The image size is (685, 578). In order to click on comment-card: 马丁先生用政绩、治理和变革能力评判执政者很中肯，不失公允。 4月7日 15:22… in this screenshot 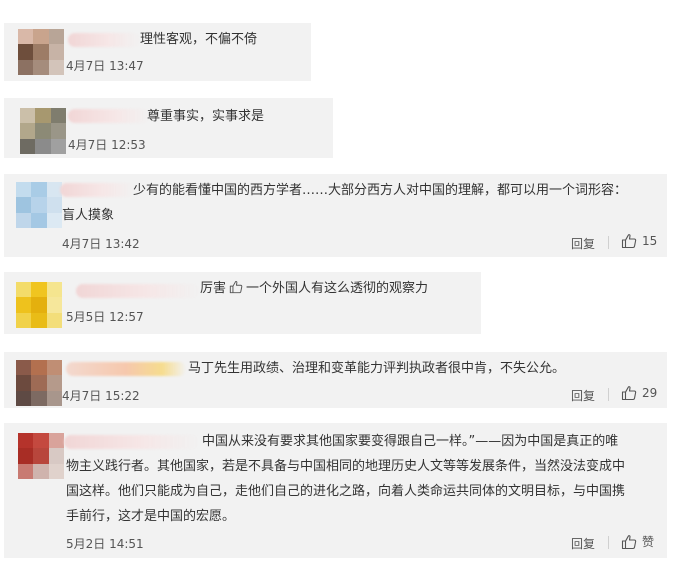, I will do `click(335, 380)`.